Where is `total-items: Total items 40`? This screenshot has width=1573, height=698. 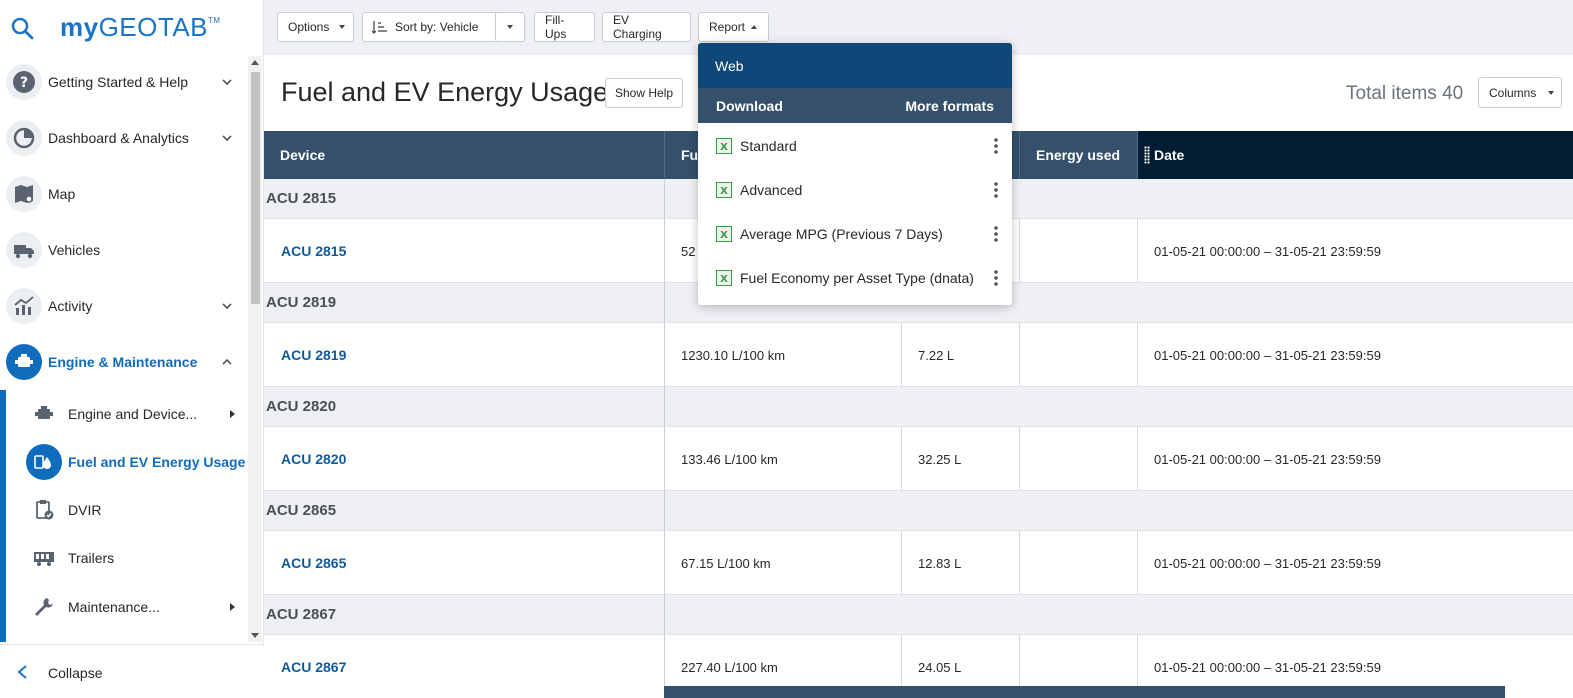 total-items: Total items 40 is located at coordinates (1405, 93).